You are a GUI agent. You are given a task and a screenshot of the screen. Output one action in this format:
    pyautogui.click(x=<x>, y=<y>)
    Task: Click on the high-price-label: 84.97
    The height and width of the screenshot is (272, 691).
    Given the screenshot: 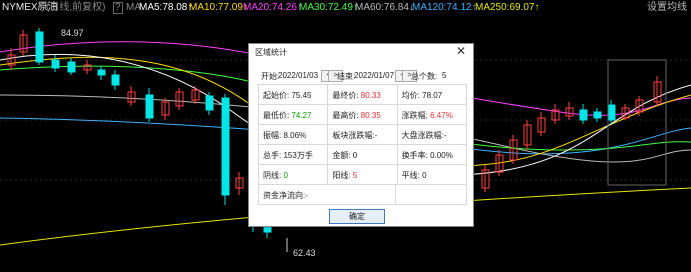 What is the action you would take?
    pyautogui.click(x=72, y=33)
    